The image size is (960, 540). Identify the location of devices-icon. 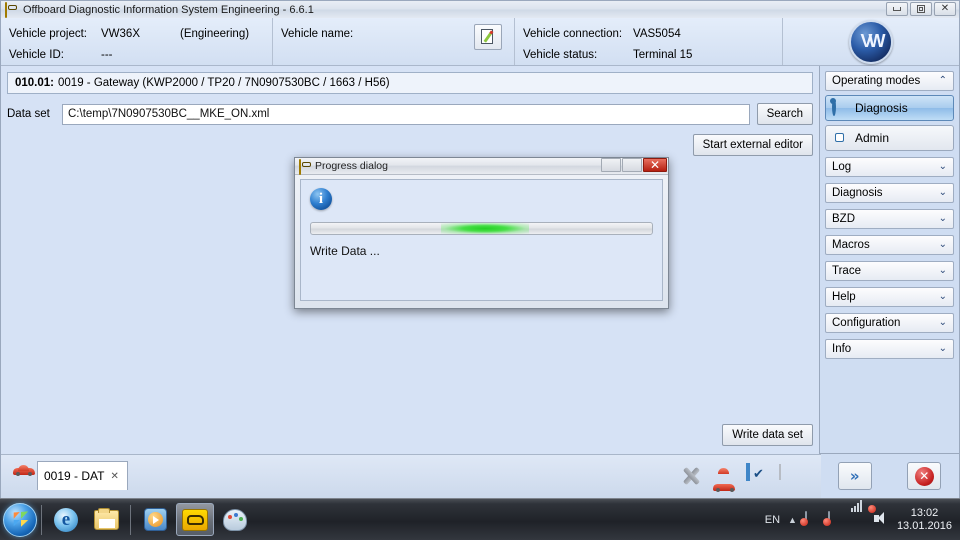
(835, 519).